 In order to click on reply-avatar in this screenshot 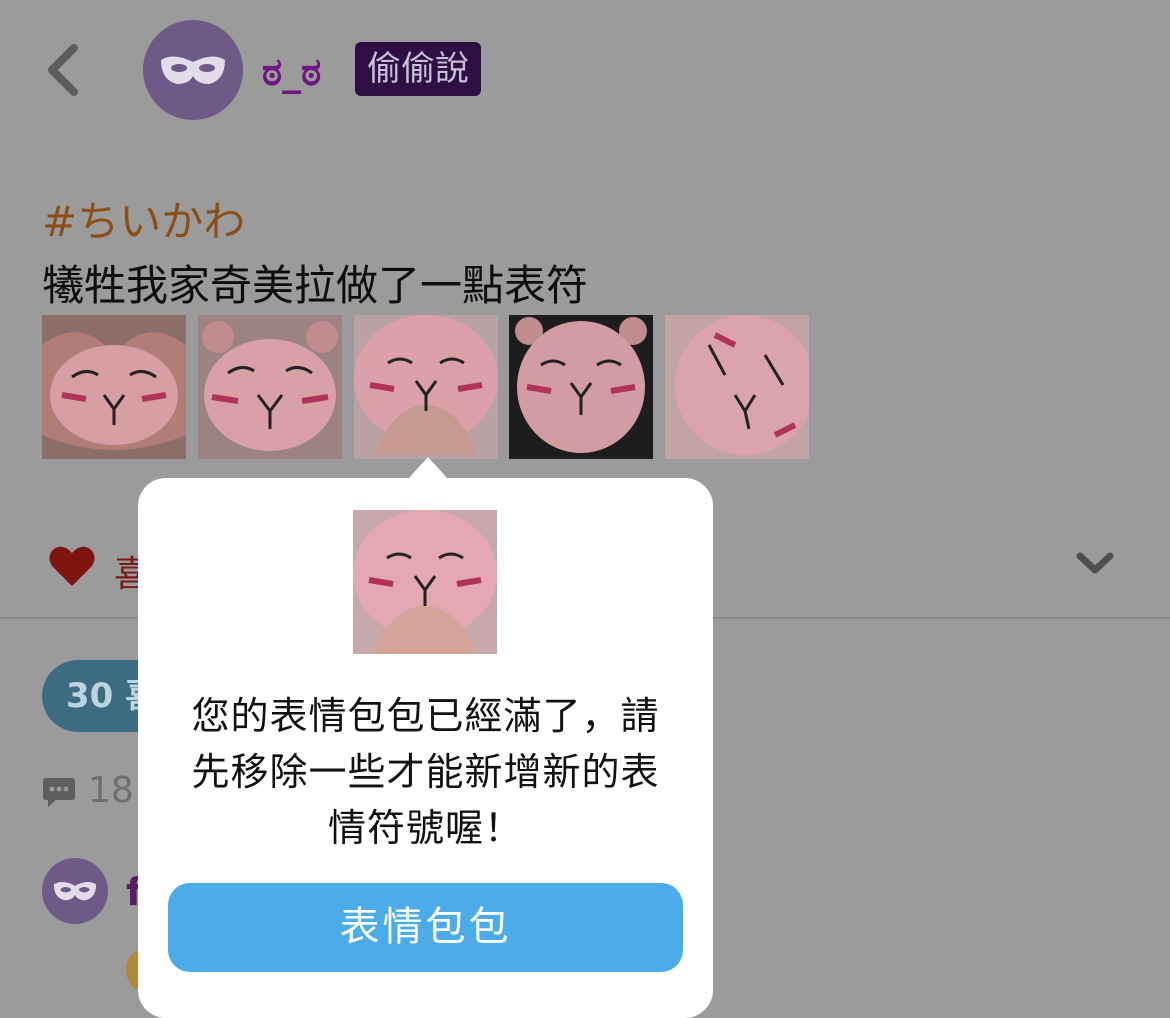, I will do `click(75, 891)`.